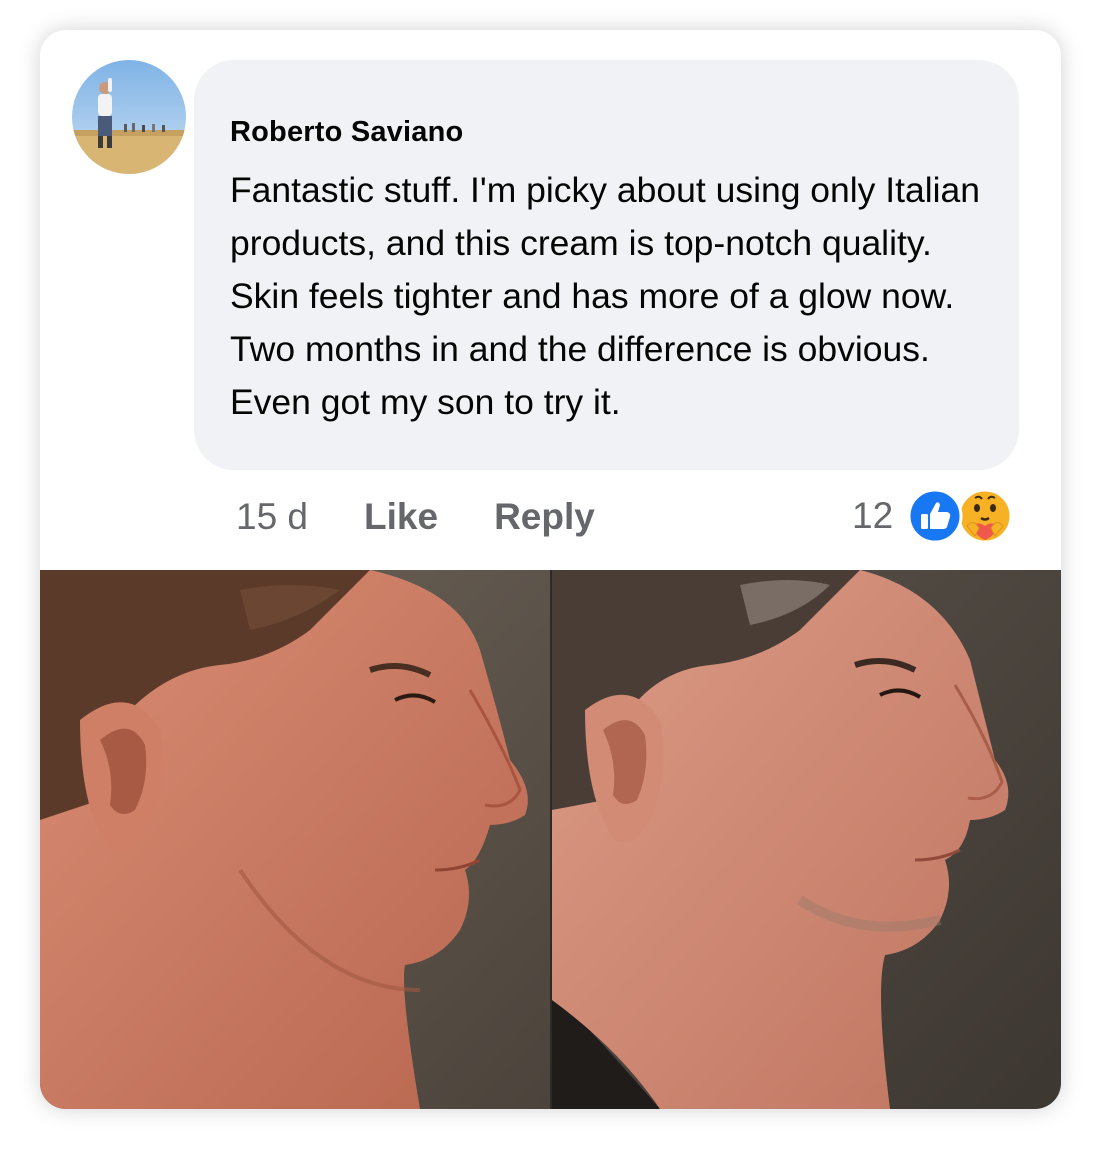  What do you see at coordinates (985, 516) in the screenshot?
I see `care-icon` at bounding box center [985, 516].